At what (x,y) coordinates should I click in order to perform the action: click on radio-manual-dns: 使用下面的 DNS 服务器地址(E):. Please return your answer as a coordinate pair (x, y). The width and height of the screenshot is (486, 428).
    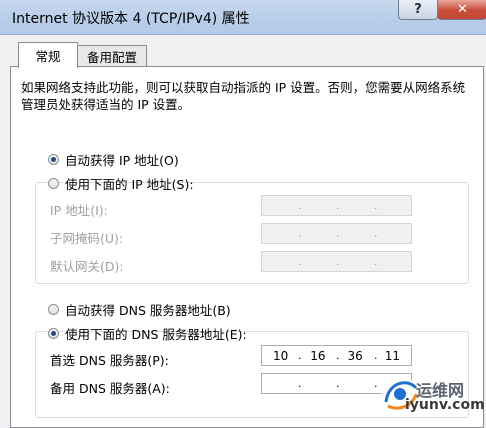
    Looking at the image, I should click on (147, 333).